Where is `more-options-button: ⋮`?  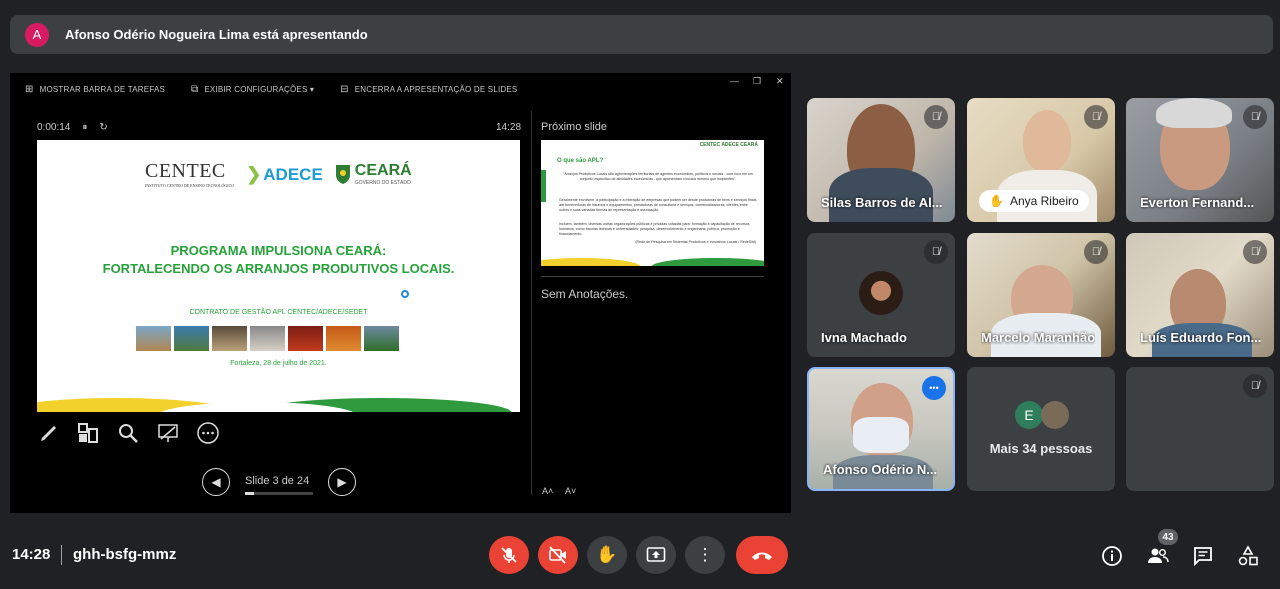
more-options-button: ⋮ is located at coordinates (705, 555).